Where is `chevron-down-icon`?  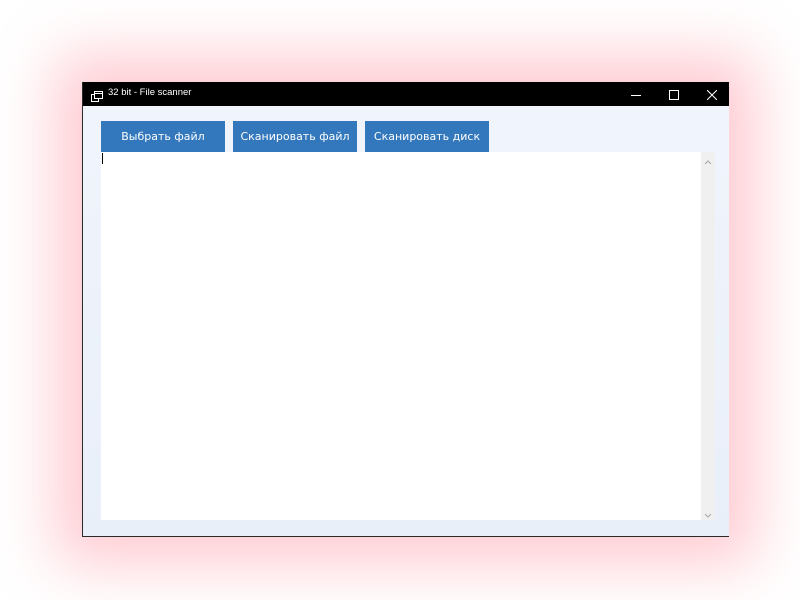 chevron-down-icon is located at coordinates (708, 513).